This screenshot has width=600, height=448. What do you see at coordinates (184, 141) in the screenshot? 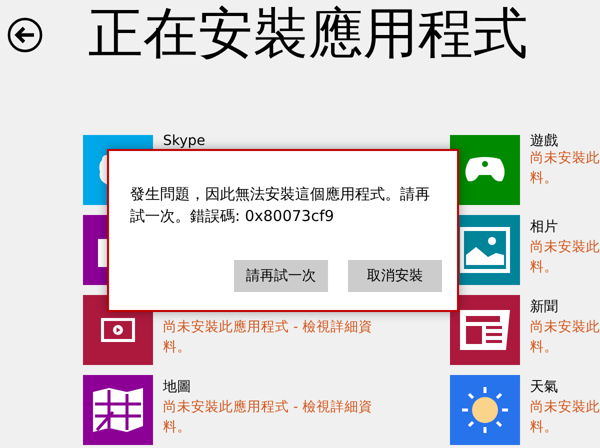
I see `app-name: Skype` at bounding box center [184, 141].